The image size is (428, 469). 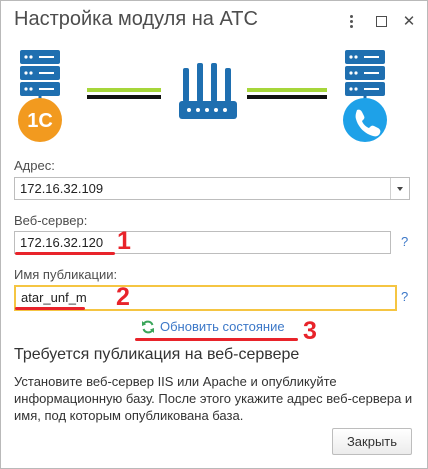 I want to click on onec-logo-icon: 1С, so click(x=40, y=120).